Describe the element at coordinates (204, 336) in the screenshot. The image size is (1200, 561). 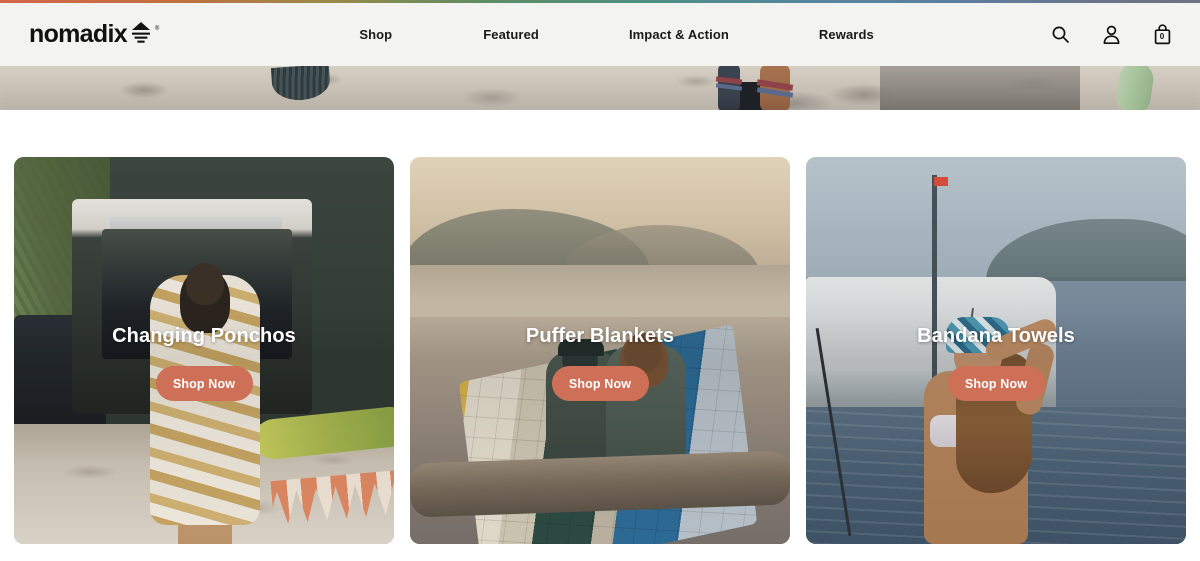
I see `card-title: Changing Ponchos` at that location.